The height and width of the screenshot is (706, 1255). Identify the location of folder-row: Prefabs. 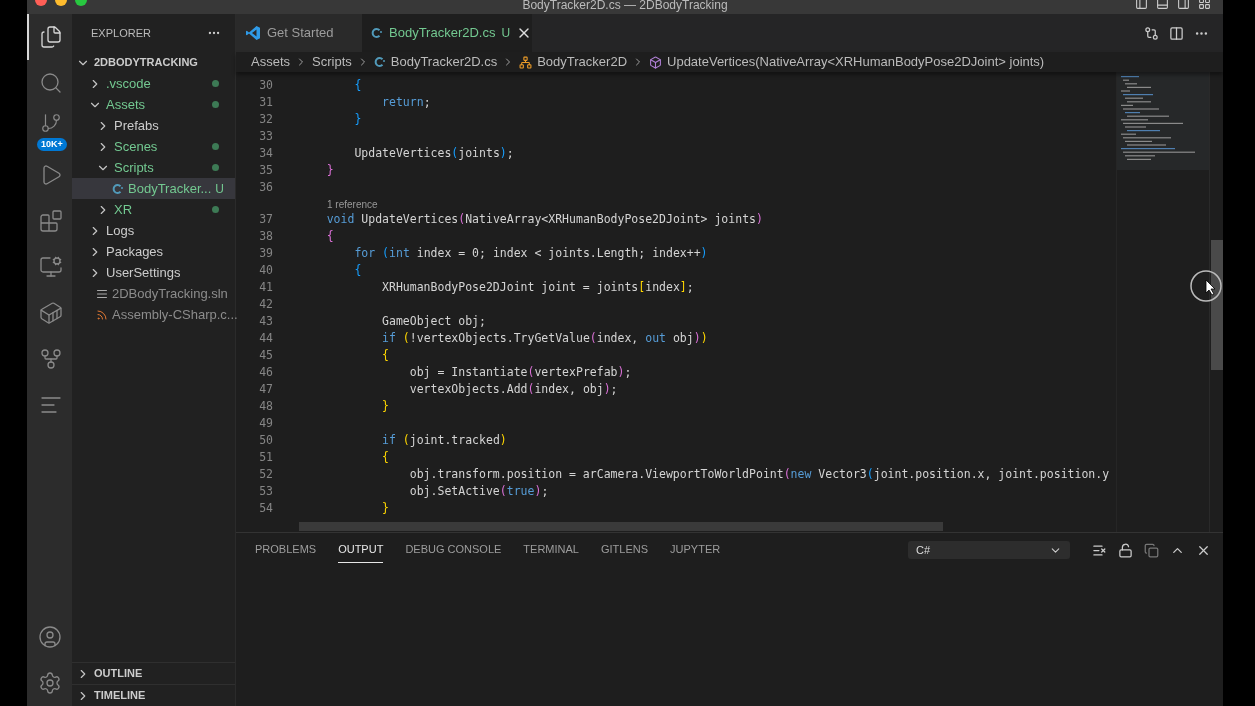
(153, 125).